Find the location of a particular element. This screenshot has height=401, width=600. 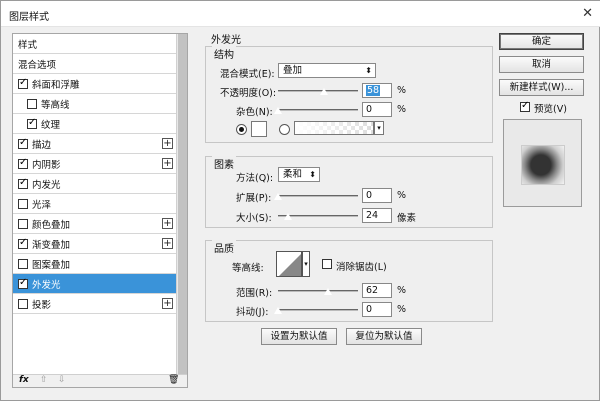

glow-color-swatch is located at coordinates (259, 129).